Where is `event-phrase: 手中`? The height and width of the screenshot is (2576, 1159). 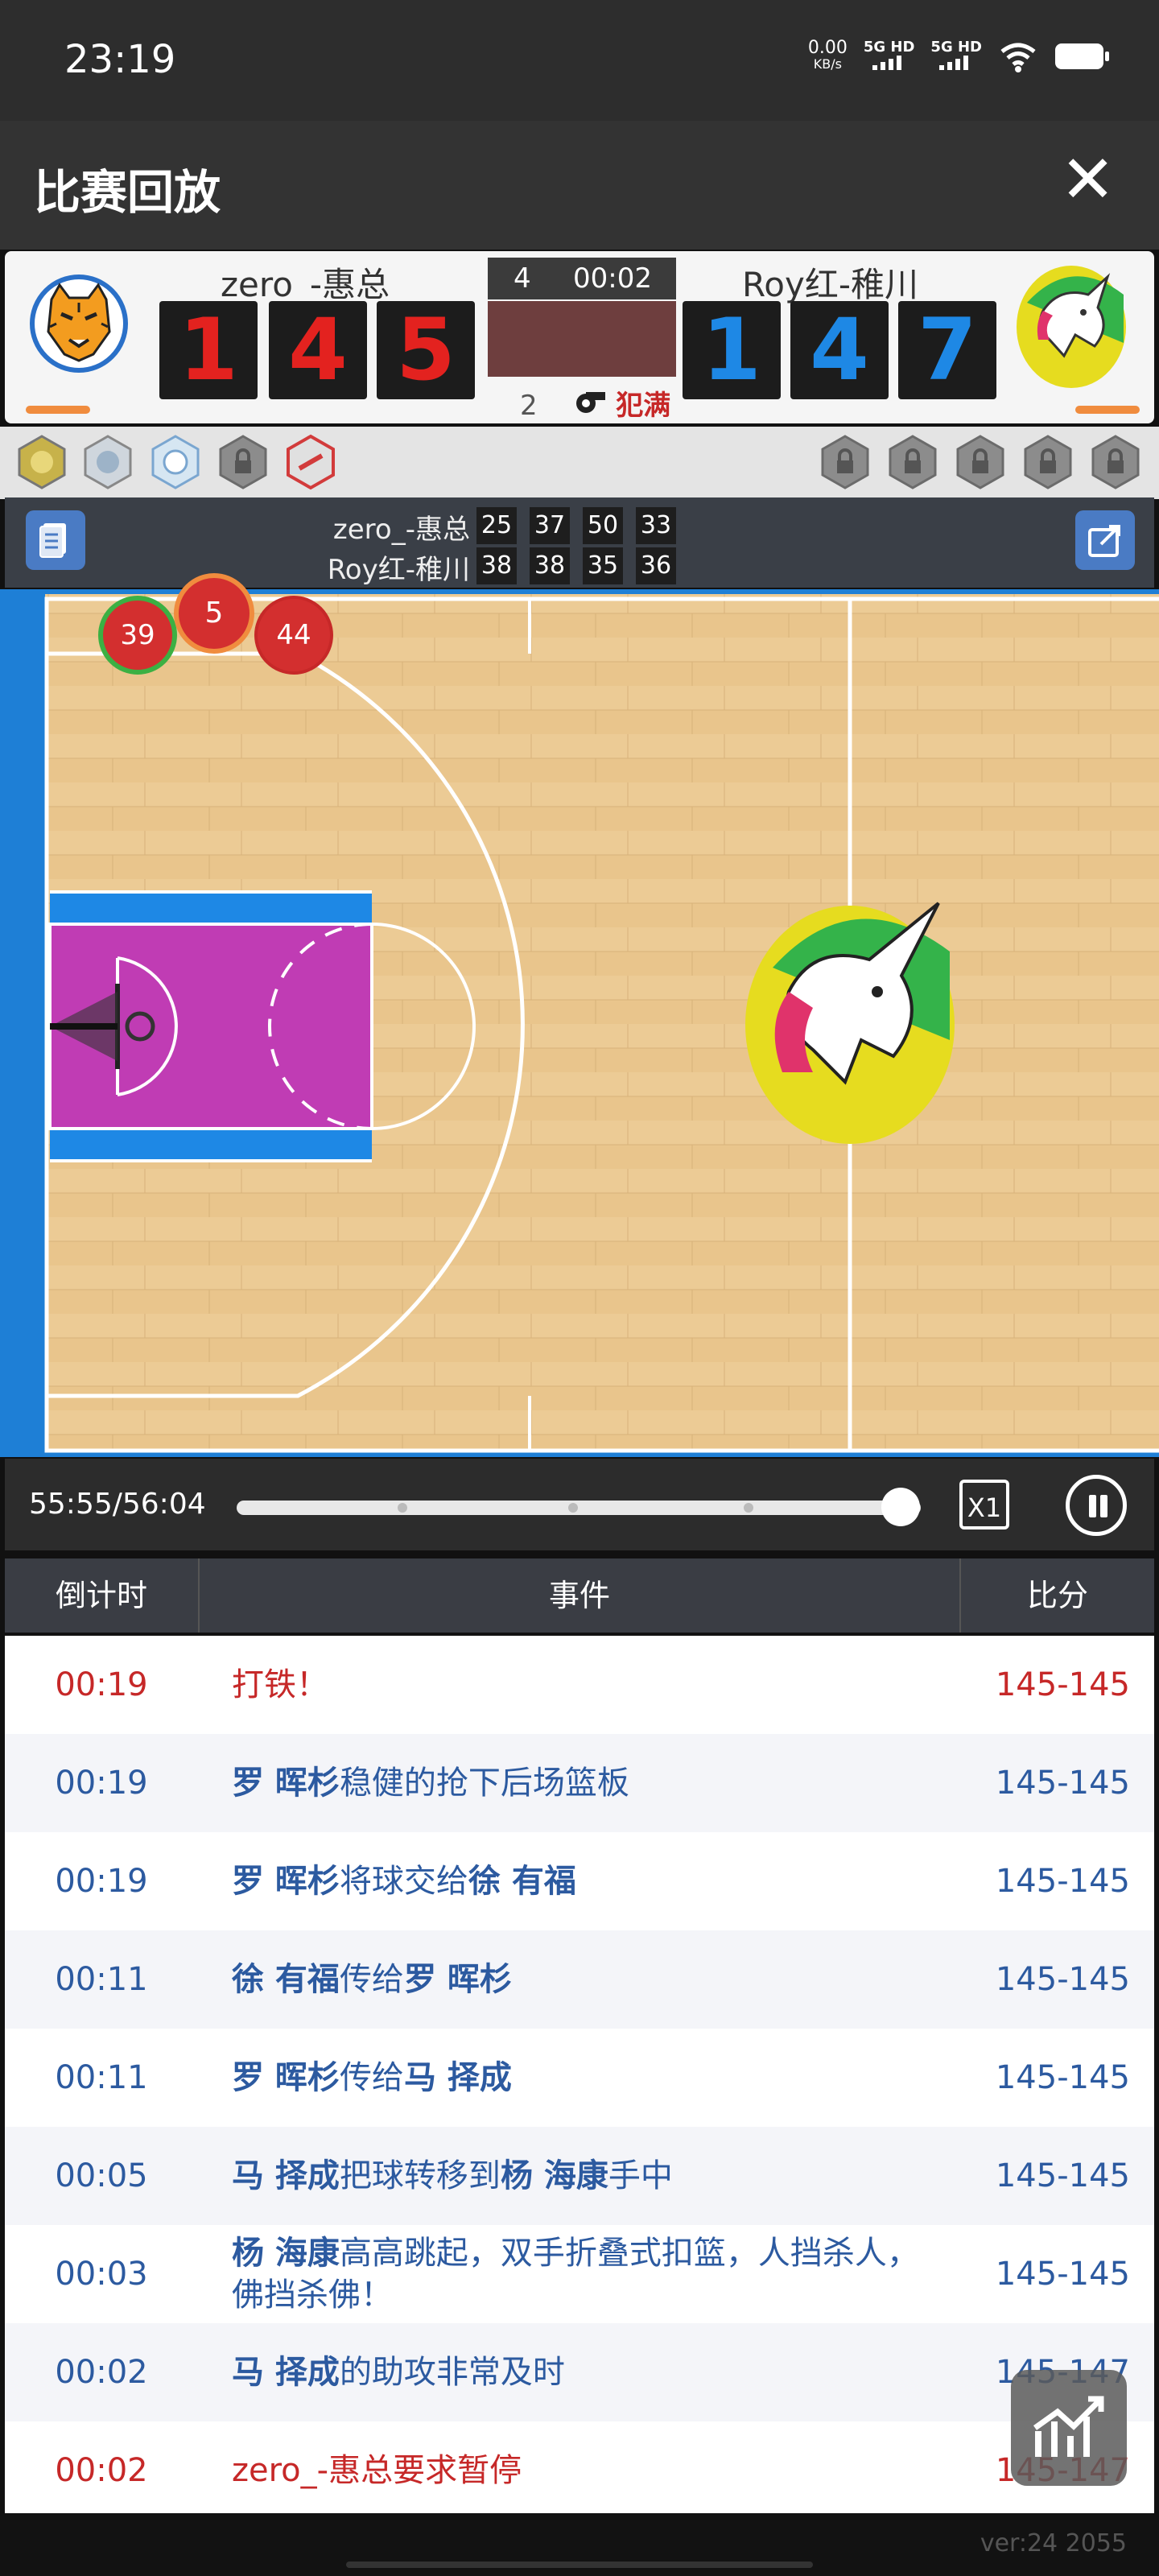
event-phrase: 手中 is located at coordinates (640, 2175).